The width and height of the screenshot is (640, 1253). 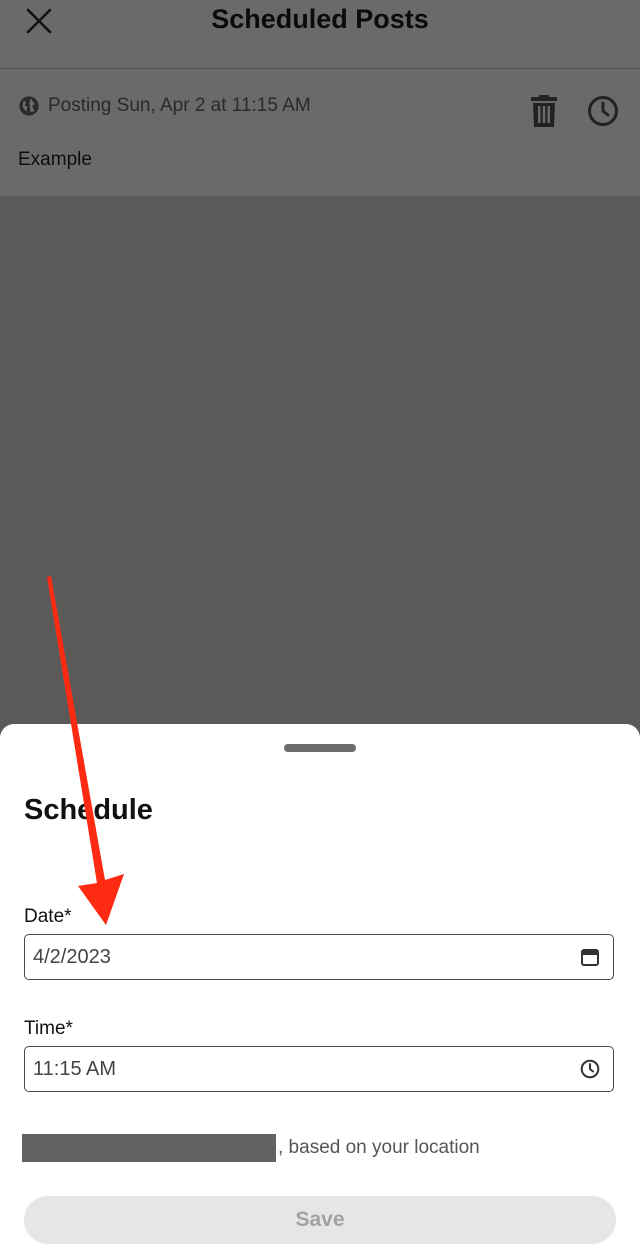 I want to click on trash-icon, so click(x=544, y=111).